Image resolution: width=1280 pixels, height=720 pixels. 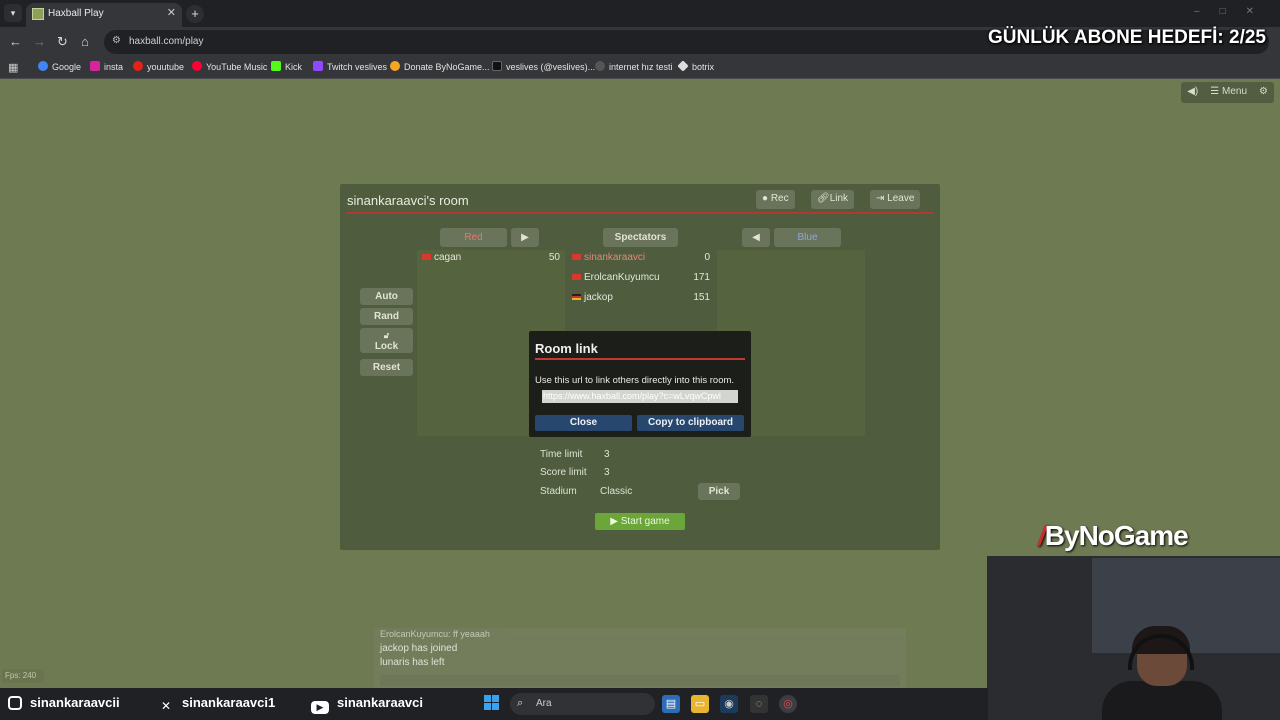 What do you see at coordinates (616, 277) in the screenshot?
I see `spectator-row: ErolcanKuyumcu` at bounding box center [616, 277].